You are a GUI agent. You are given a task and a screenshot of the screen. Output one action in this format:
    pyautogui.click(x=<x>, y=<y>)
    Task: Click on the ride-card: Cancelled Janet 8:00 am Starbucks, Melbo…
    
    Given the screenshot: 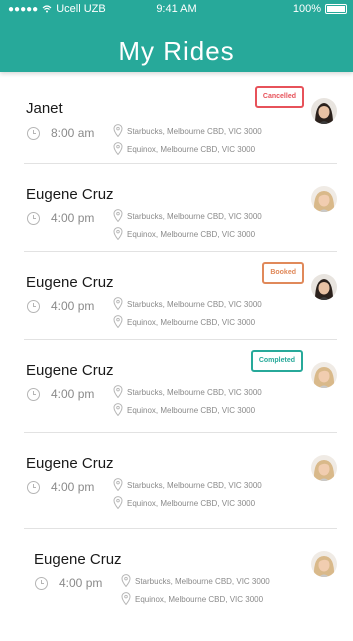 What is the action you would take?
    pyautogui.click(x=176, y=128)
    